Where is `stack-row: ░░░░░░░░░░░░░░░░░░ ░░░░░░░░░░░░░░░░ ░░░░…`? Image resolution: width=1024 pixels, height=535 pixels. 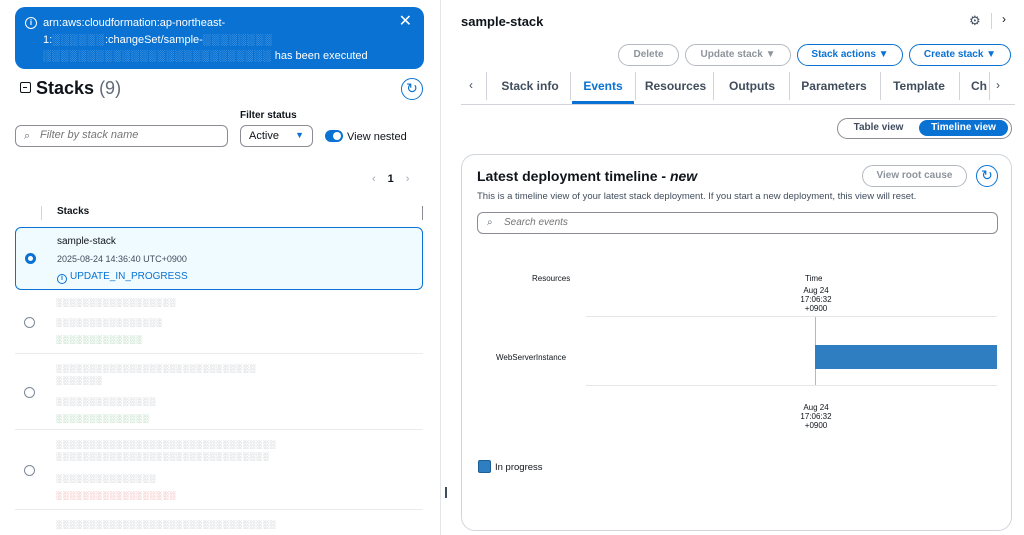
stack-row: ░░░░░░░░░░░░░░░░░░ ░░░░░░░░░░░░░░░░ ░░░░… is located at coordinates (219, 323).